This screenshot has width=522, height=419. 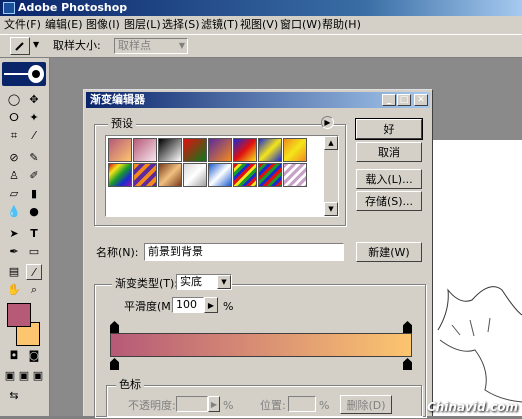 I want to click on adobe-eye-icon, so click(x=24, y=74).